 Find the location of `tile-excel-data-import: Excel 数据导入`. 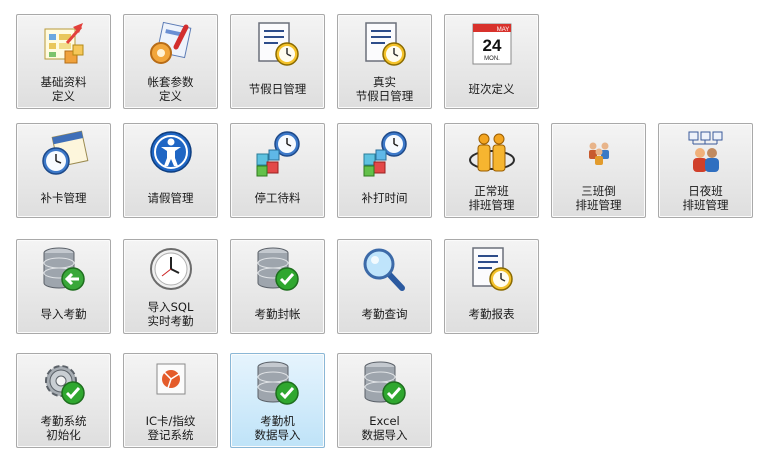

tile-excel-data-import: Excel 数据导入 is located at coordinates (384, 400).